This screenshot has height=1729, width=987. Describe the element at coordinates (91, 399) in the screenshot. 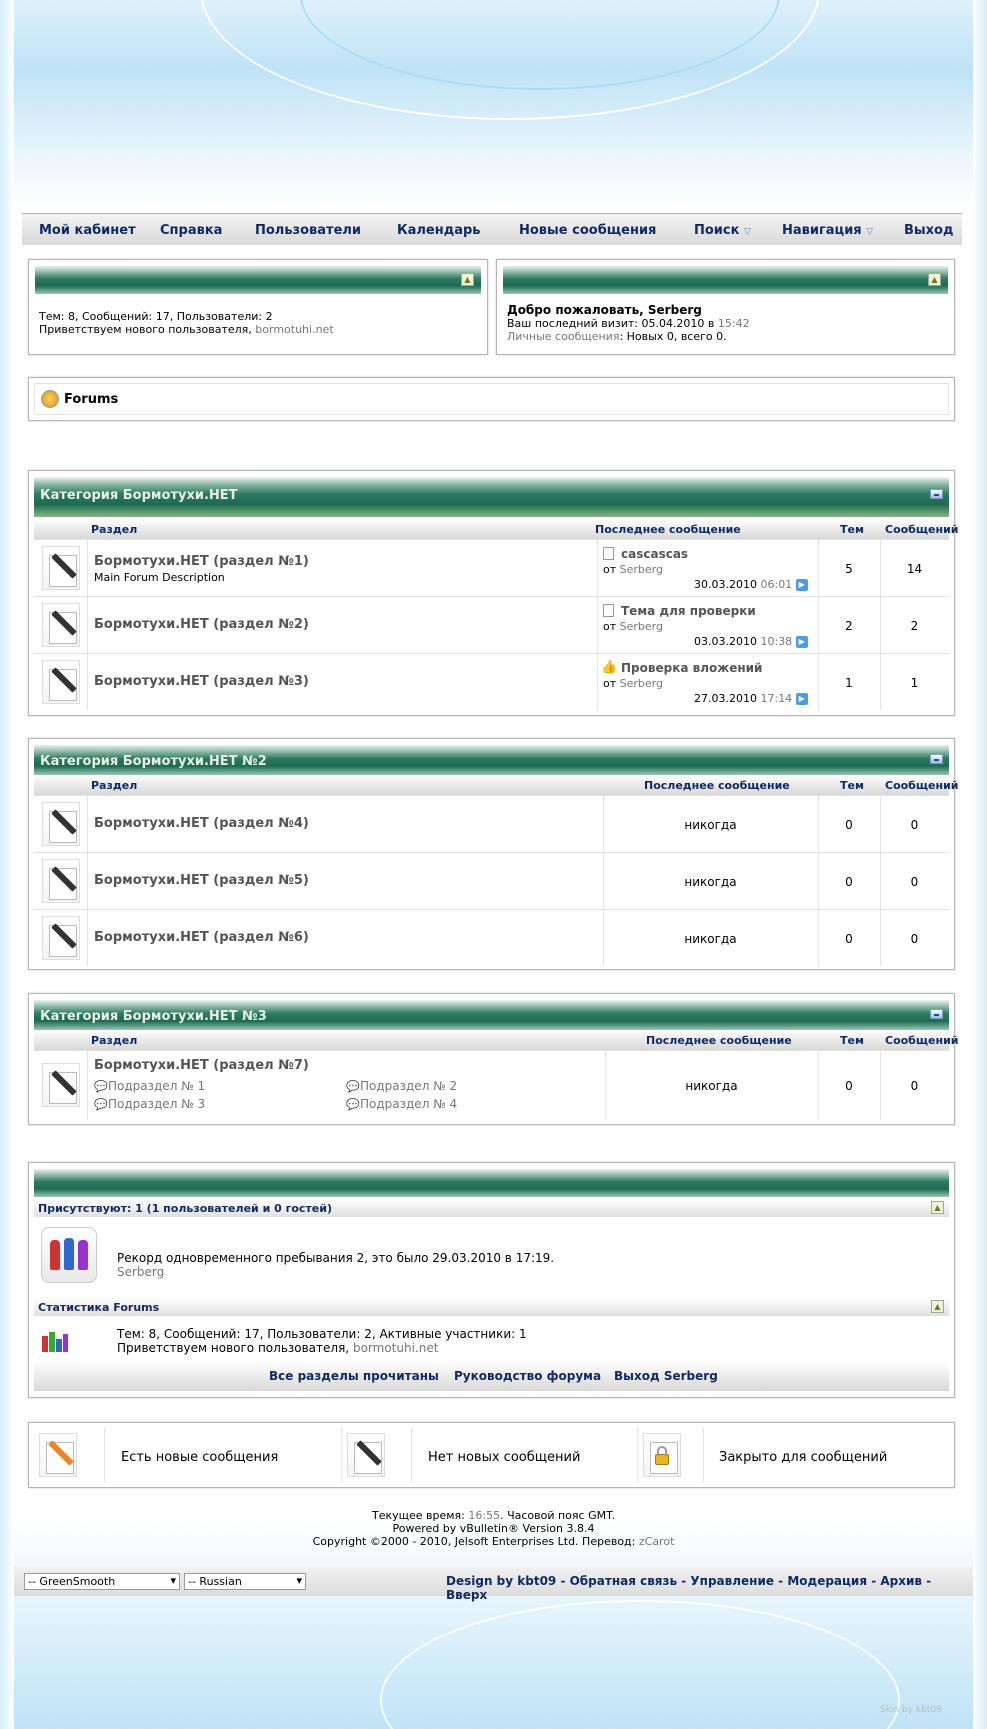

I see `breadcrumb-forums: Forums` at that location.